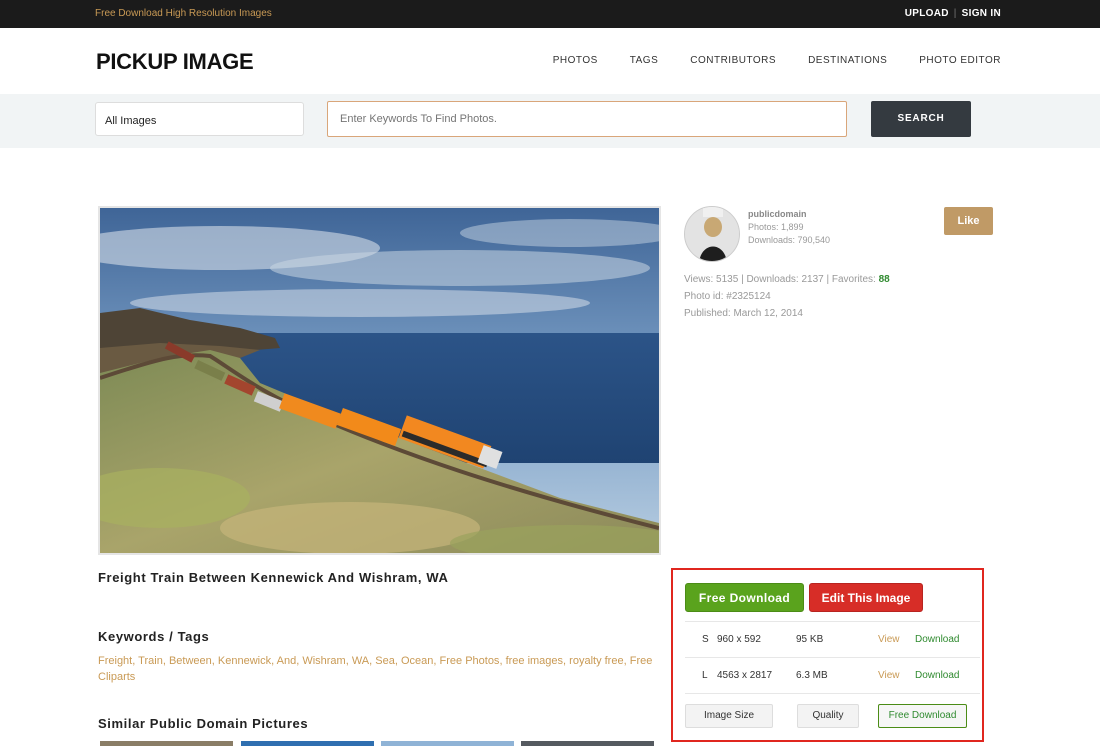 The image size is (1100, 746). Describe the element at coordinates (832, 693) in the screenshot. I see `divider` at that location.